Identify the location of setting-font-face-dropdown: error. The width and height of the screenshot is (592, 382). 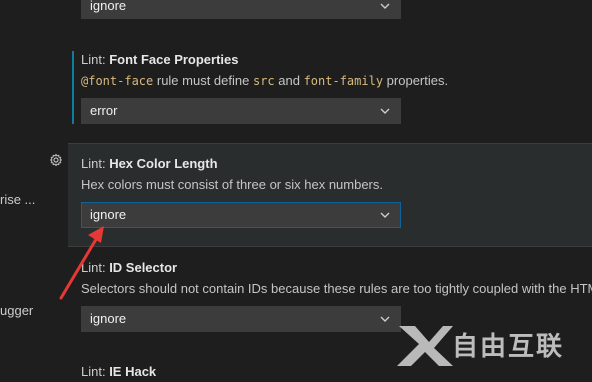
(241, 111).